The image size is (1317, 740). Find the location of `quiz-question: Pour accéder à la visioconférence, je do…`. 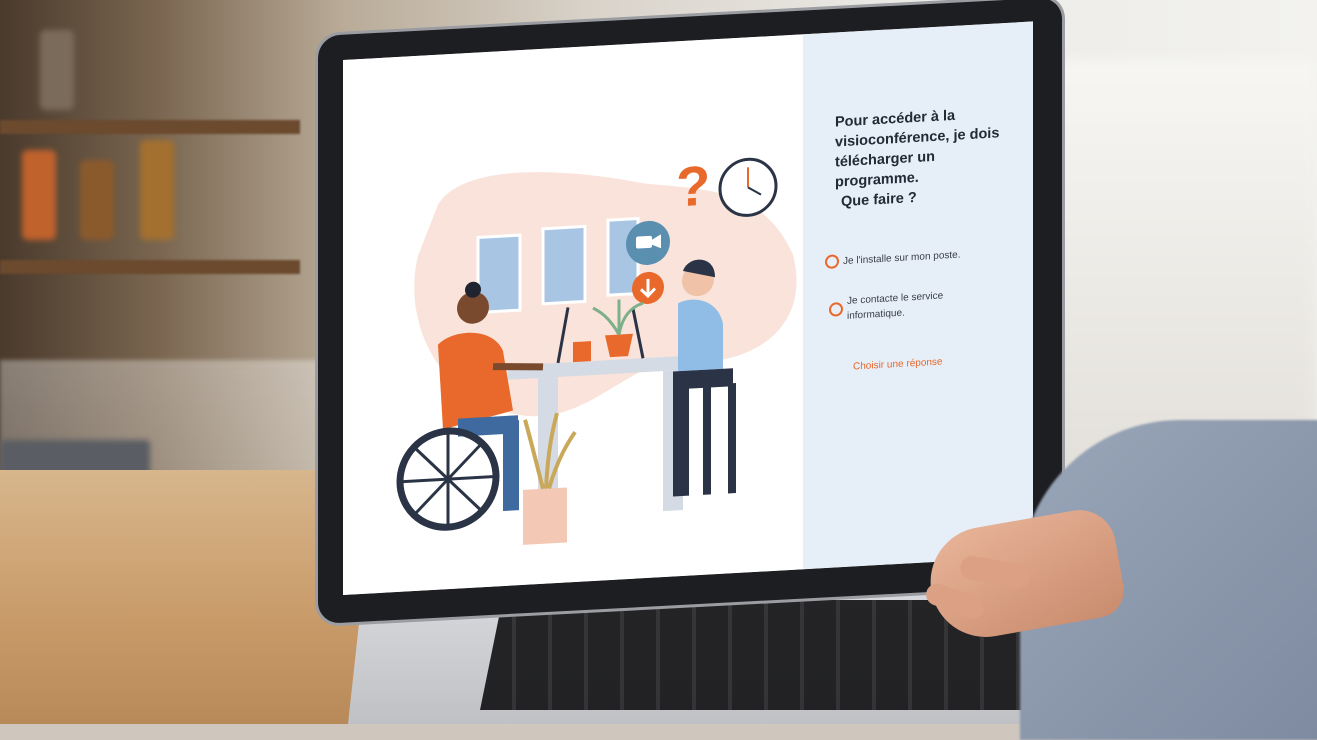

quiz-question: Pour accéder à la visioconférence, je do… is located at coordinates (925, 157).